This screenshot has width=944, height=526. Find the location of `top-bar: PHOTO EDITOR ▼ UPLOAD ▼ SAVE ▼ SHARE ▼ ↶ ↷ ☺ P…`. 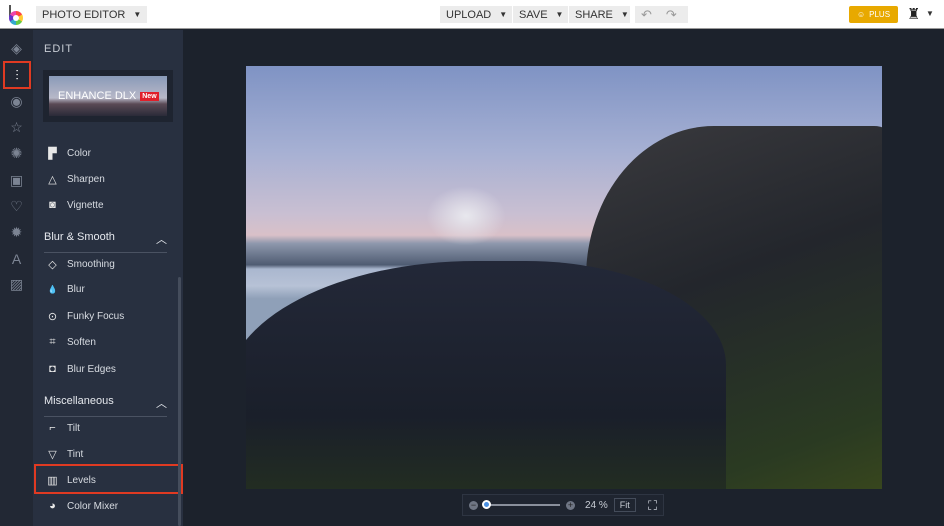

top-bar: PHOTO EDITOR ▼ UPLOAD ▼ SAVE ▼ SHARE ▼ ↶ ↷ ☺ P… is located at coordinates (472, 14).